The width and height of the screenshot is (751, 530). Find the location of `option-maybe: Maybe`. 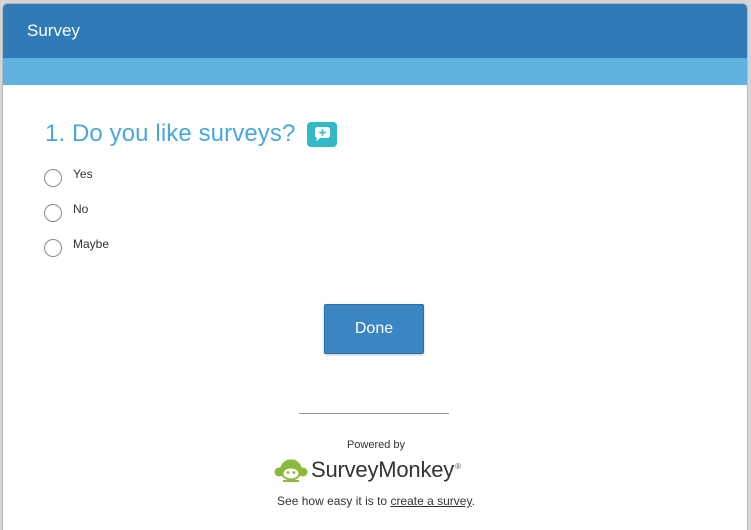

option-maybe: Maybe is located at coordinates (76, 253).